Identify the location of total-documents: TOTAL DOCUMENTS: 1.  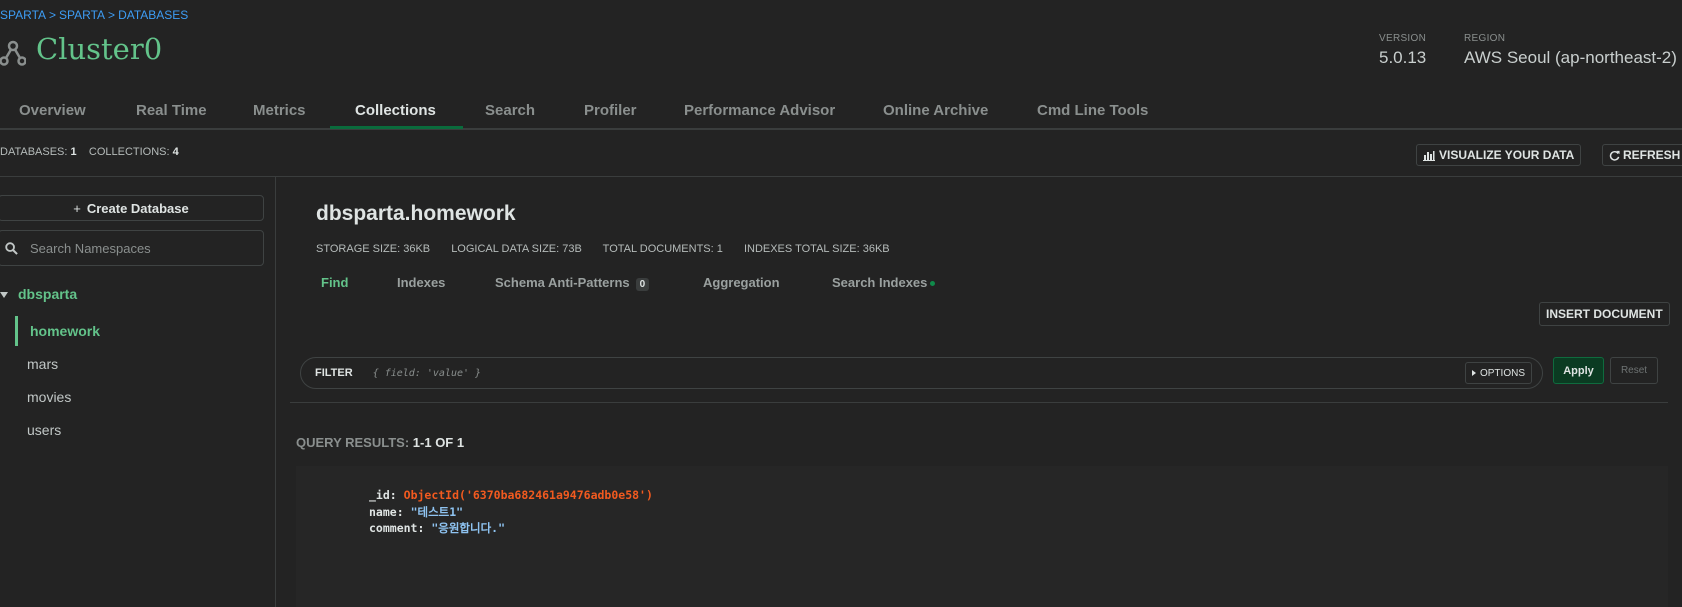
(662, 249).